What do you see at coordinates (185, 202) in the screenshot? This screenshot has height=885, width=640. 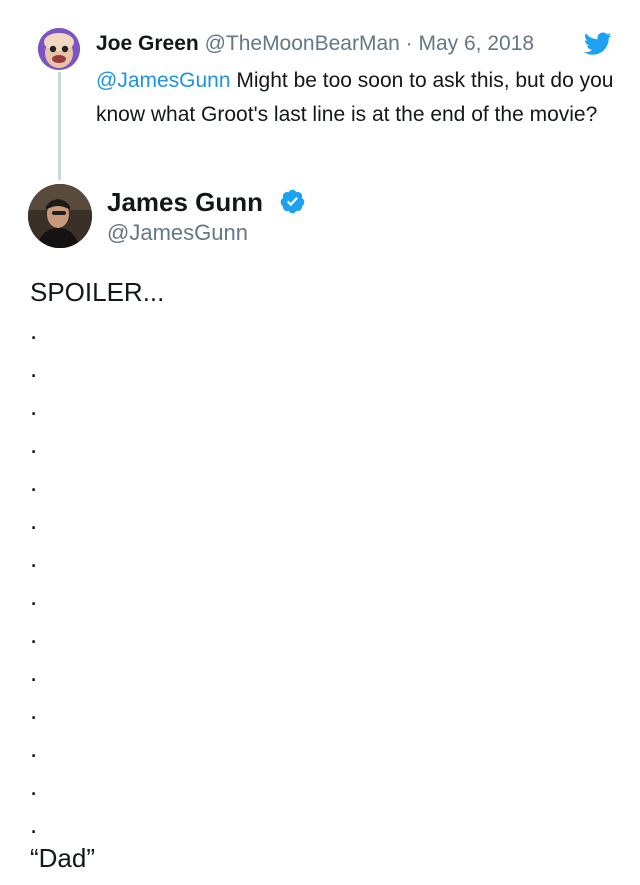 I see `author-name: James Gunn` at bounding box center [185, 202].